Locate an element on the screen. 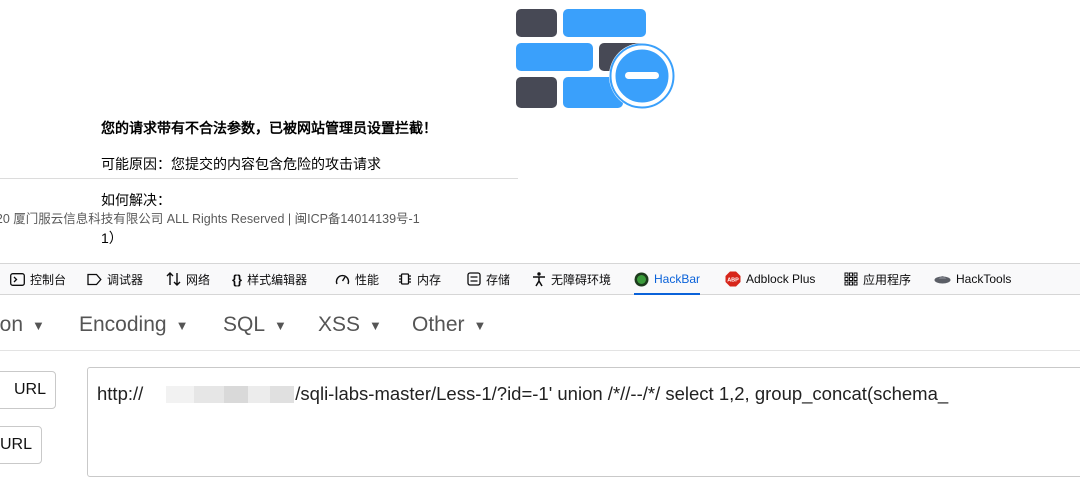 Image resolution: width=1080 pixels, height=477 pixels. storage-icon is located at coordinates (474, 279).